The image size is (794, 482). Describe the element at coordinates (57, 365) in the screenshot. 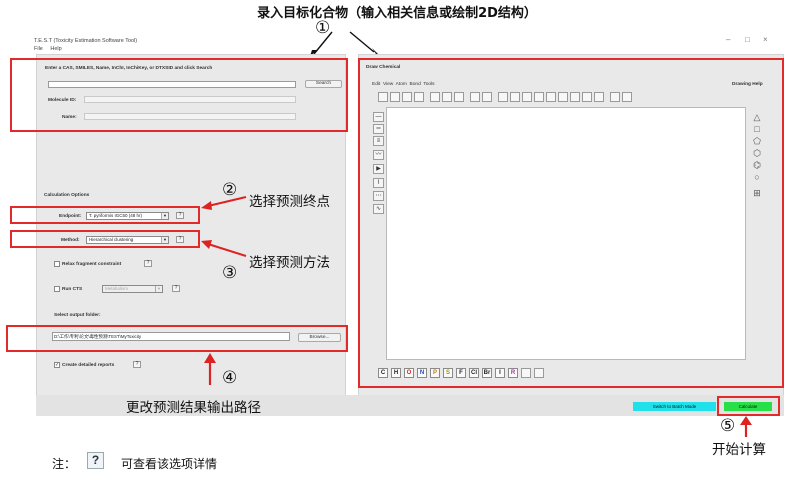

I see `detailed-reports-checkbox: ✓` at that location.